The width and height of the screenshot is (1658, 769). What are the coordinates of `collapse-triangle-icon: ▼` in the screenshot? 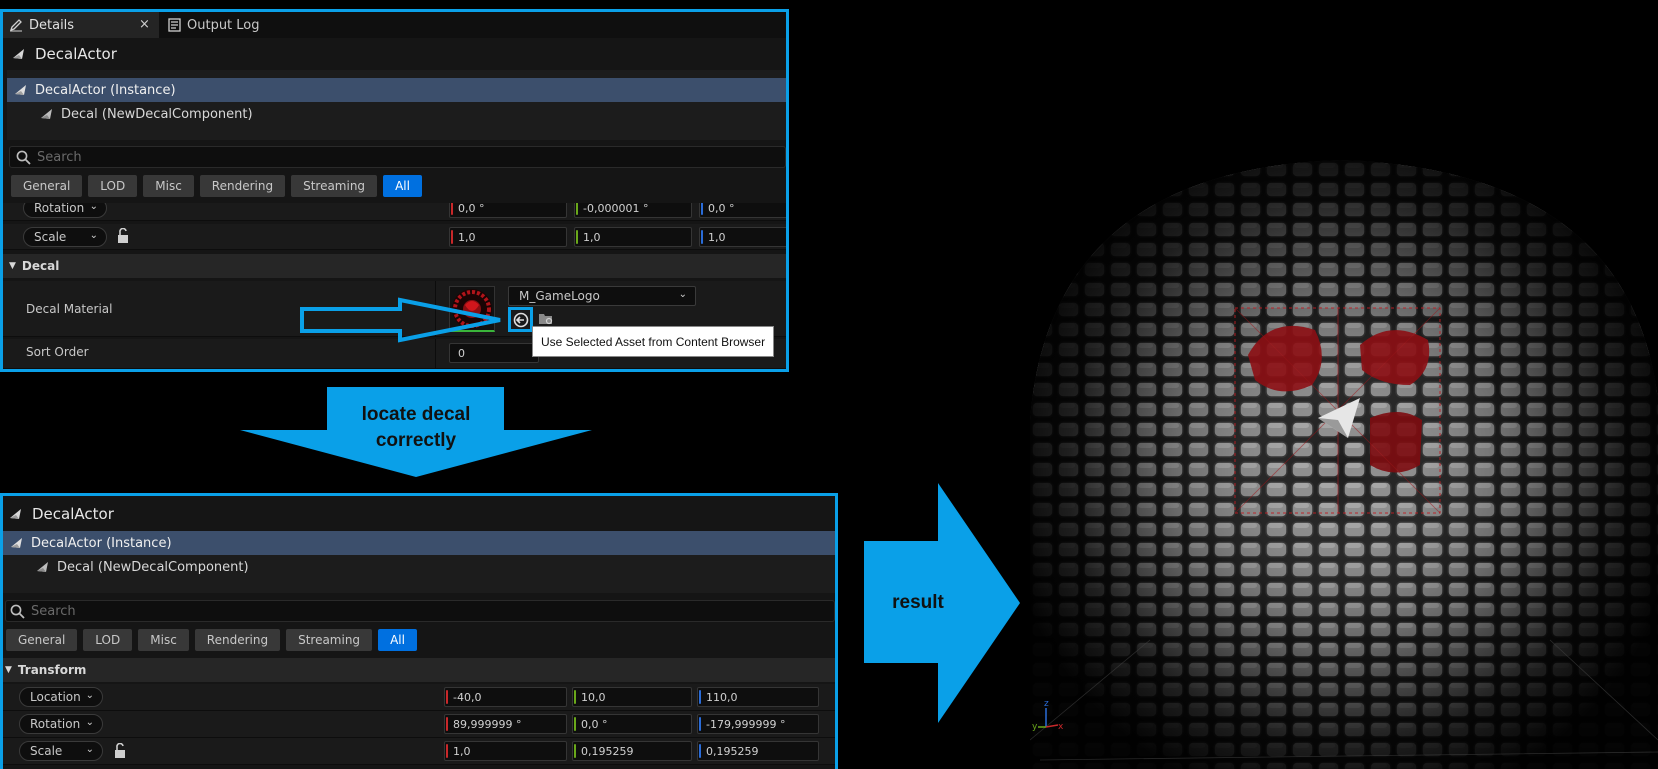 It's located at (8, 670).